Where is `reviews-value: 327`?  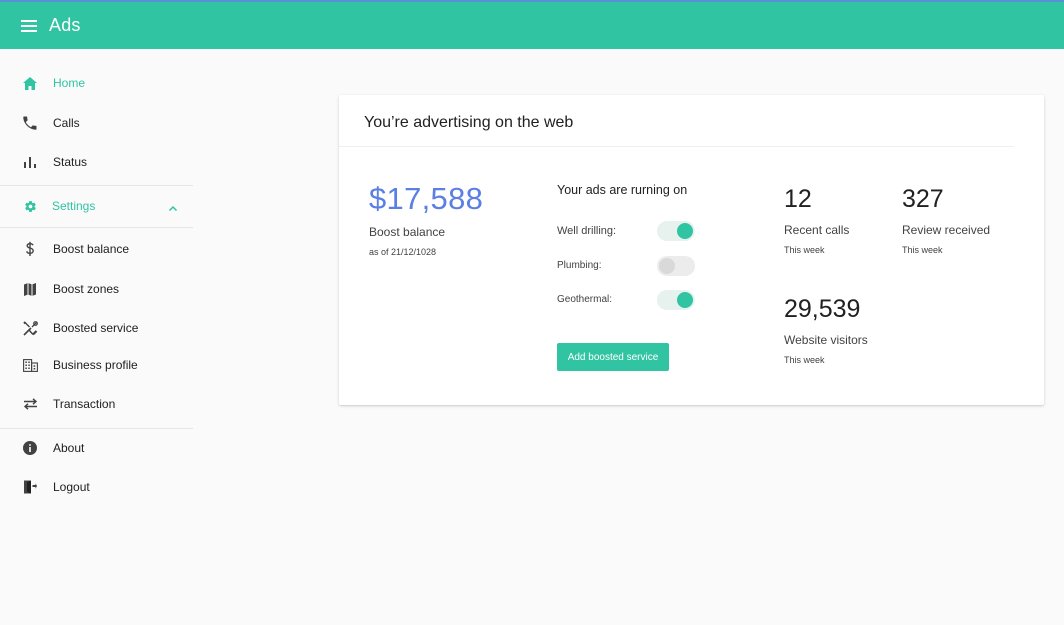
reviews-value: 327 is located at coordinates (923, 199).